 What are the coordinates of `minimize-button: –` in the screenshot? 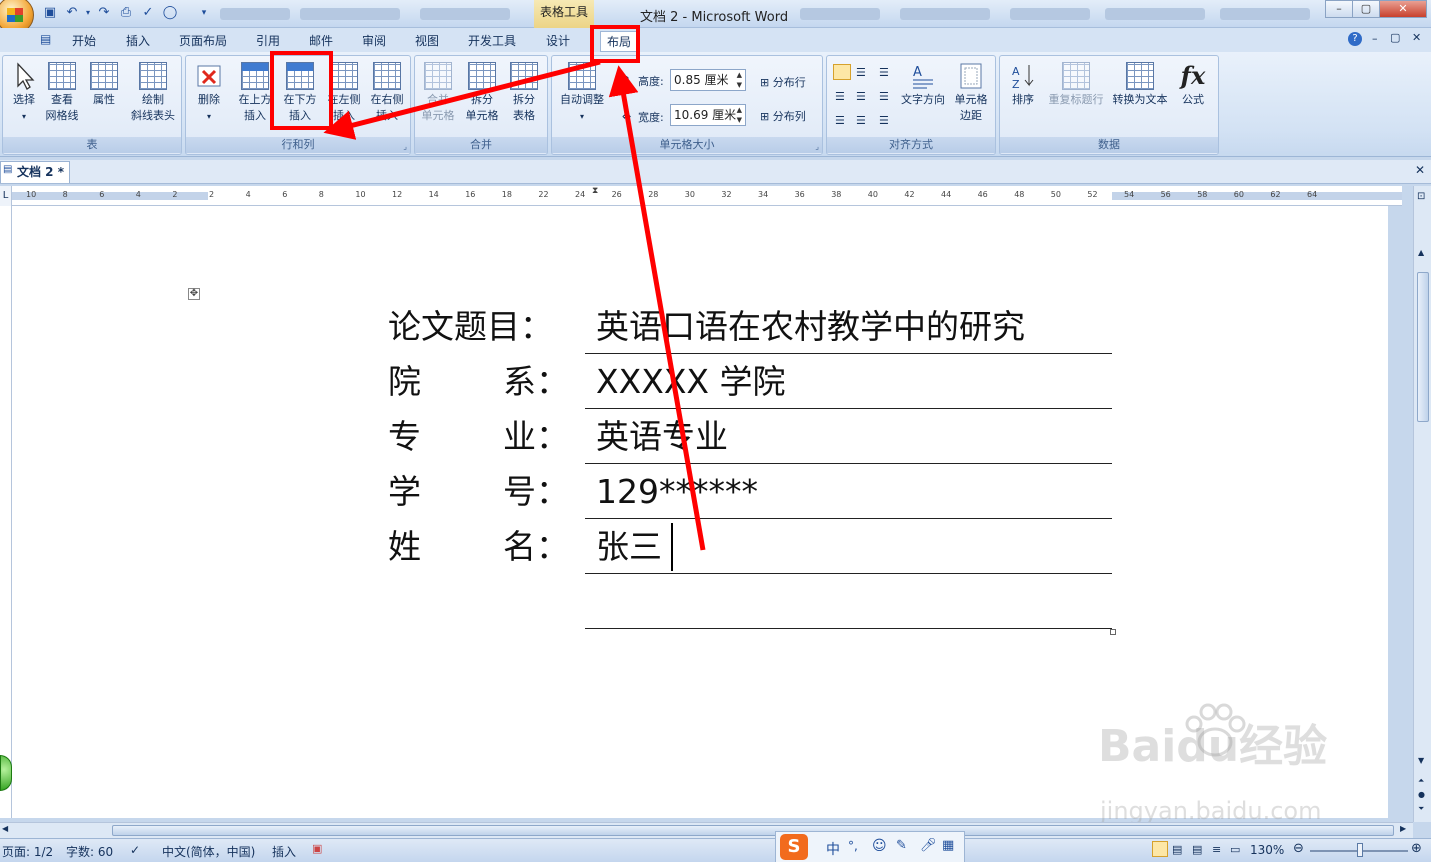 It's located at (1339, 9).